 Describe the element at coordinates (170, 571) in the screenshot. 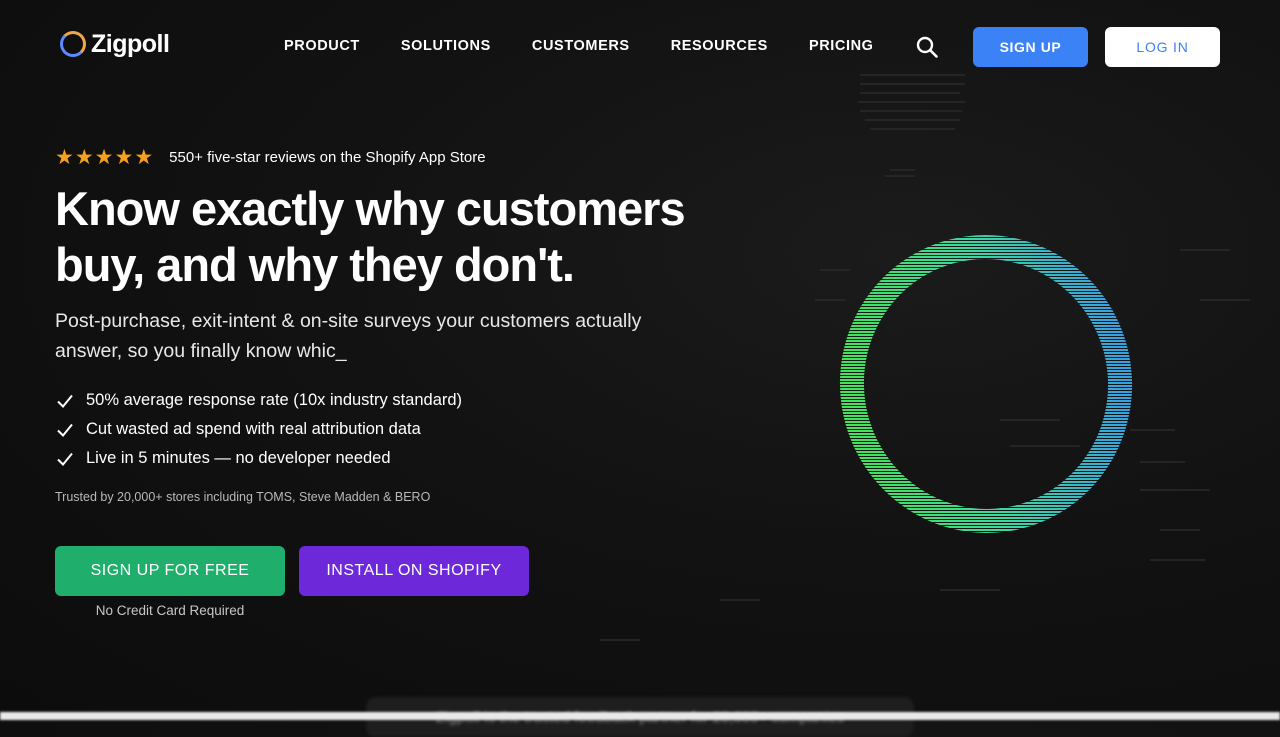

I see `sign-up-for-free-button: SIGN UP FOR FREE` at that location.